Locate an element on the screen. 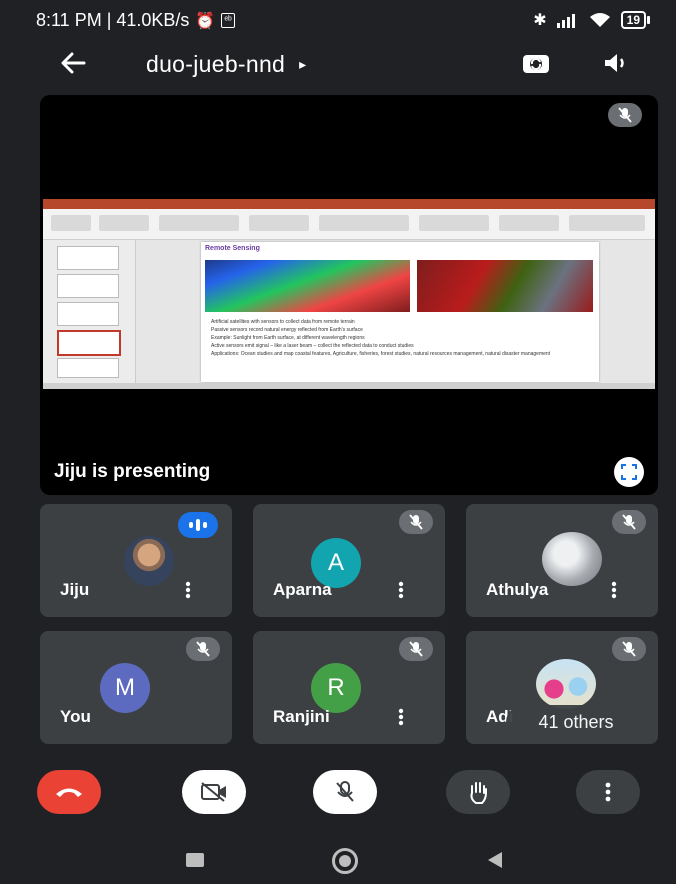 Image resolution: width=676 pixels, height=884 pixels. satellite-image is located at coordinates (505, 286).